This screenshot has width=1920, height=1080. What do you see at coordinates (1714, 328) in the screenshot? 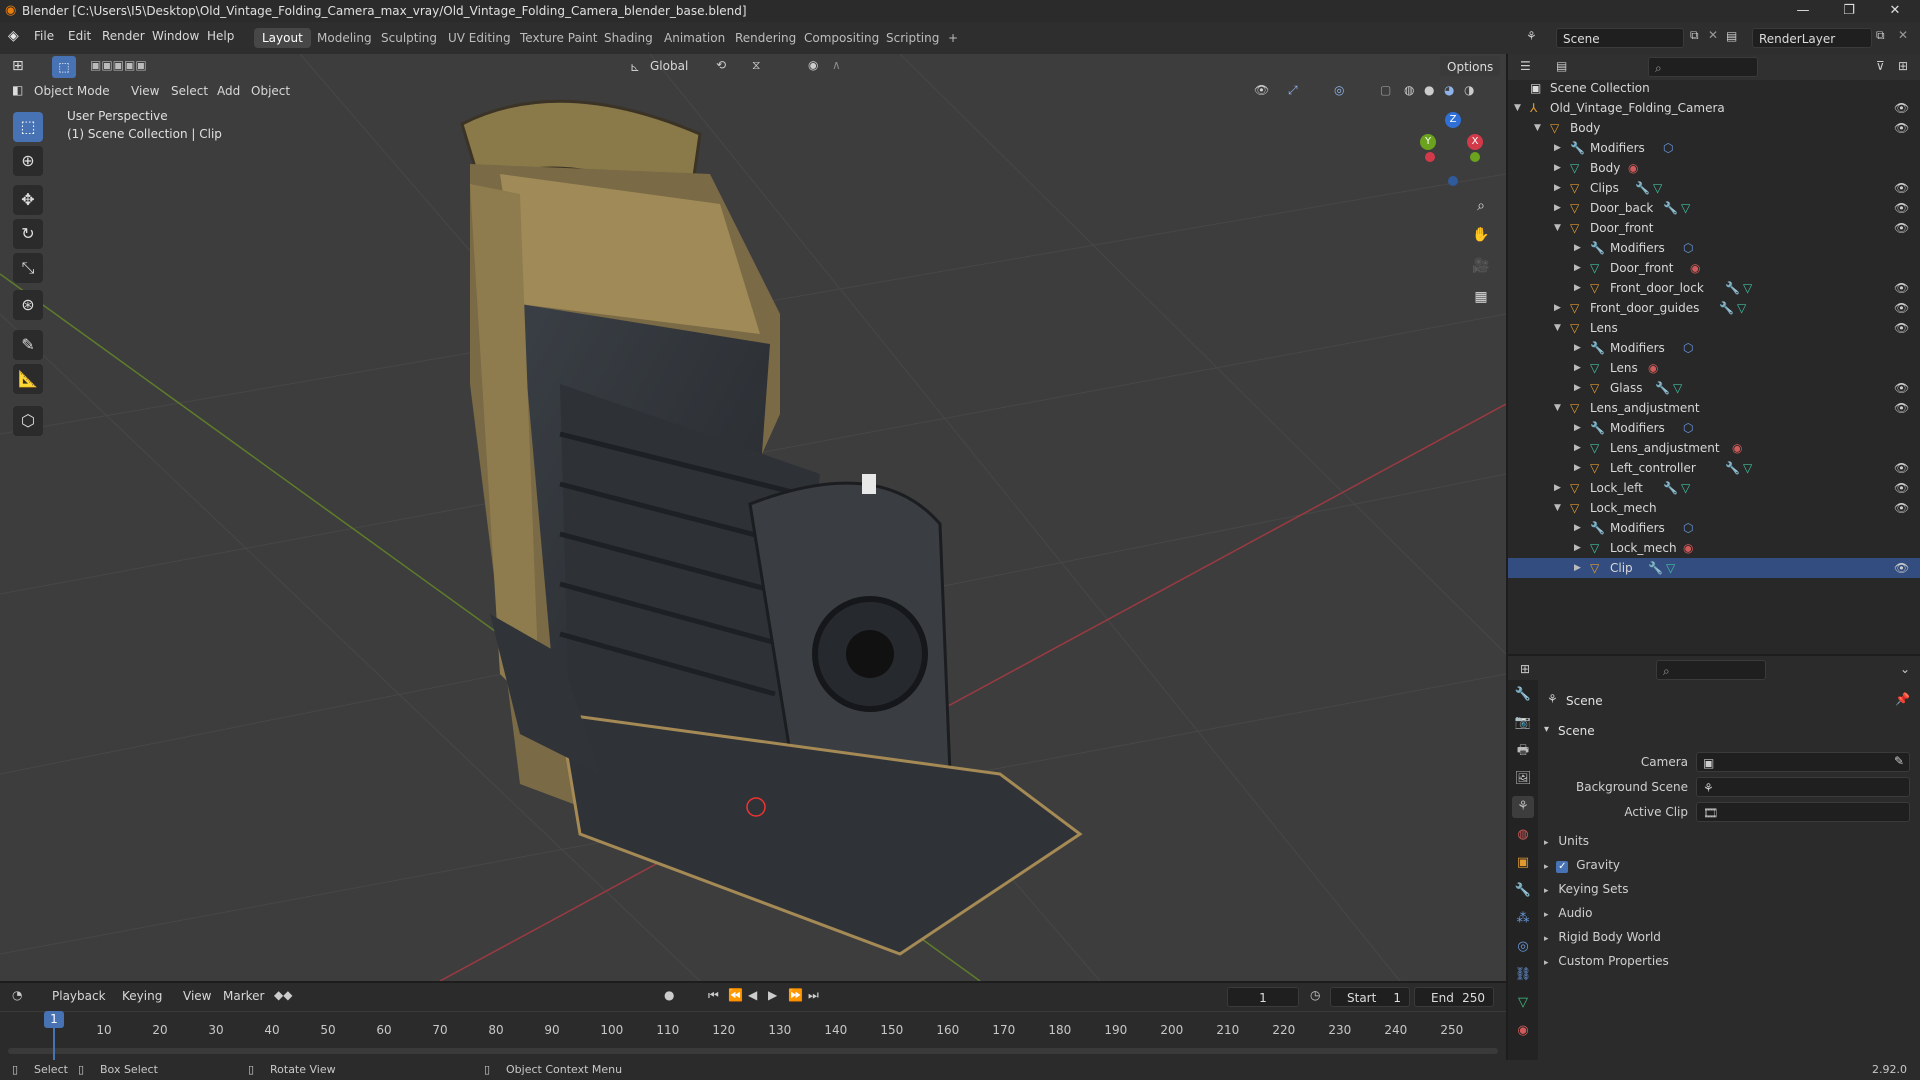
I see `outliner-row: ▼ ▽ Lens 👁` at bounding box center [1714, 328].